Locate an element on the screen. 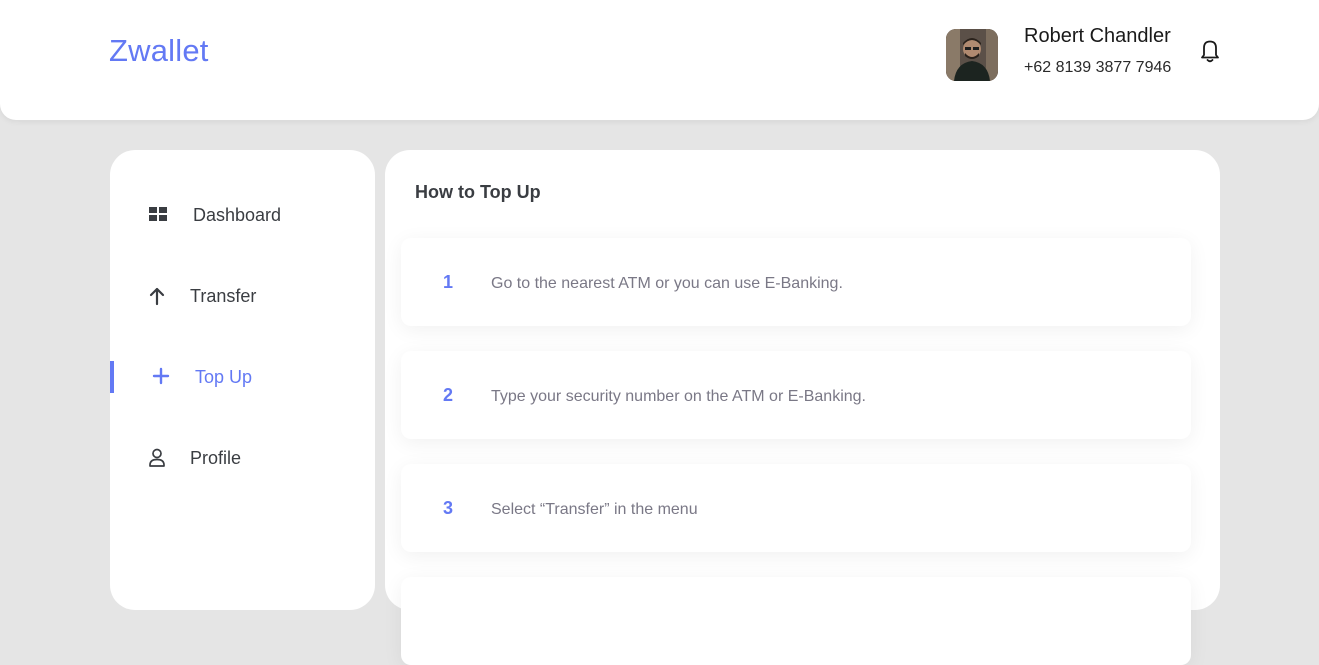 This screenshot has height=665, width=1319. plus-icon is located at coordinates (162, 377).